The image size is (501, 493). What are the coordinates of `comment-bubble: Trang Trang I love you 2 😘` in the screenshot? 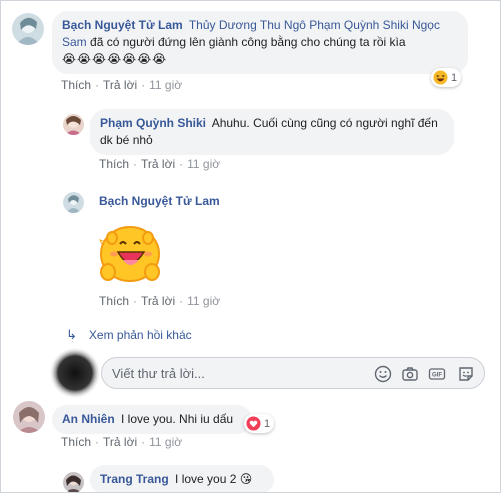 It's located at (182, 478).